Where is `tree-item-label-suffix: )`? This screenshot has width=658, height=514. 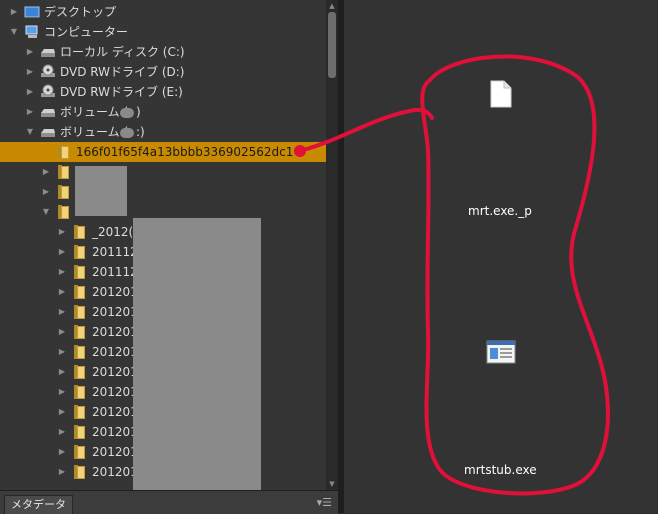 tree-item-label-suffix: ) is located at coordinates (138, 112).